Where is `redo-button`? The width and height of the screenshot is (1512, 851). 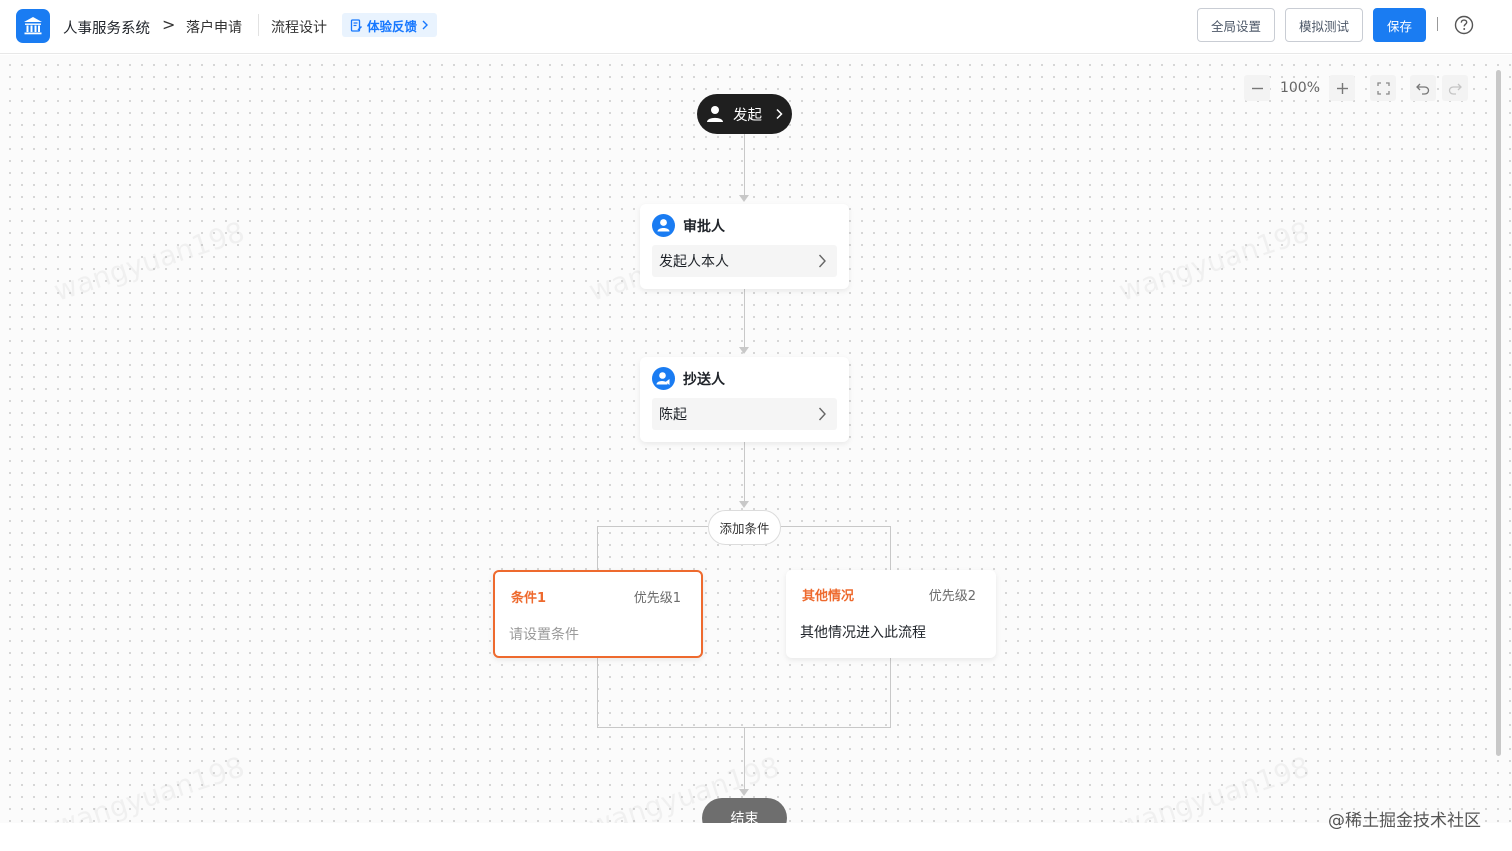 redo-button is located at coordinates (1455, 88).